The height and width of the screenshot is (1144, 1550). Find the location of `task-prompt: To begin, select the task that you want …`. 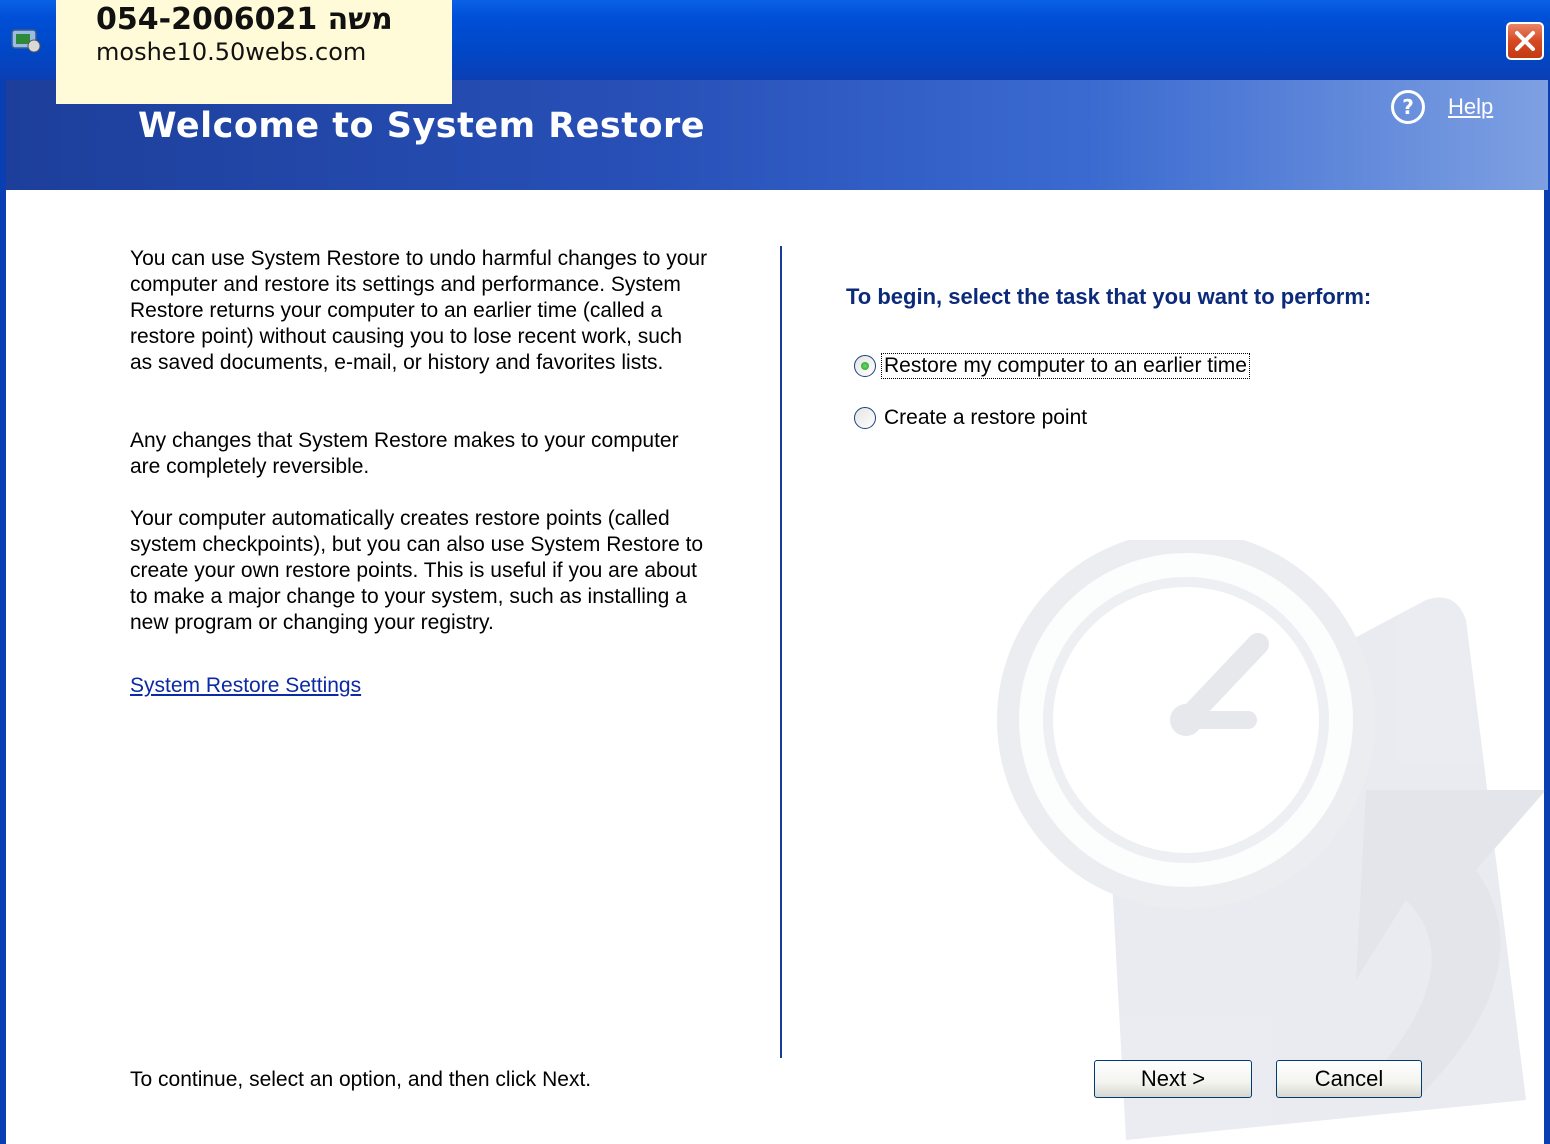

task-prompt: To begin, select the task that you want … is located at coordinates (1109, 296).